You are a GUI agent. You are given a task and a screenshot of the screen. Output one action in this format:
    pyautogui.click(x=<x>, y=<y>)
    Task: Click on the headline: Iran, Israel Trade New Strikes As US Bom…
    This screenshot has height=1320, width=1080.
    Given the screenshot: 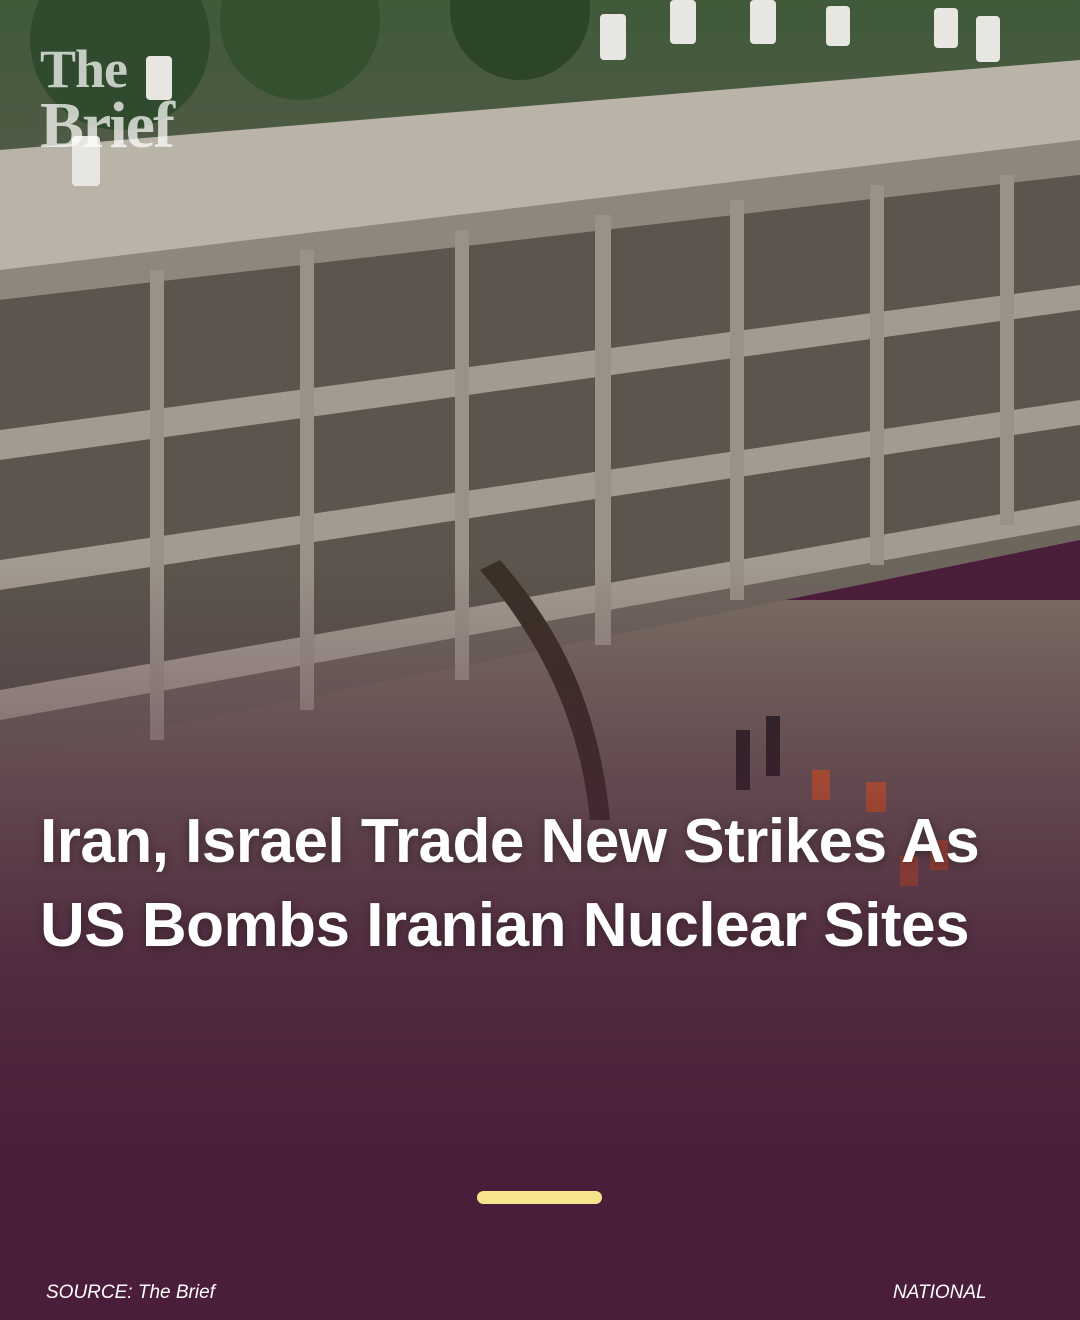 What is the action you would take?
    pyautogui.click(x=510, y=883)
    